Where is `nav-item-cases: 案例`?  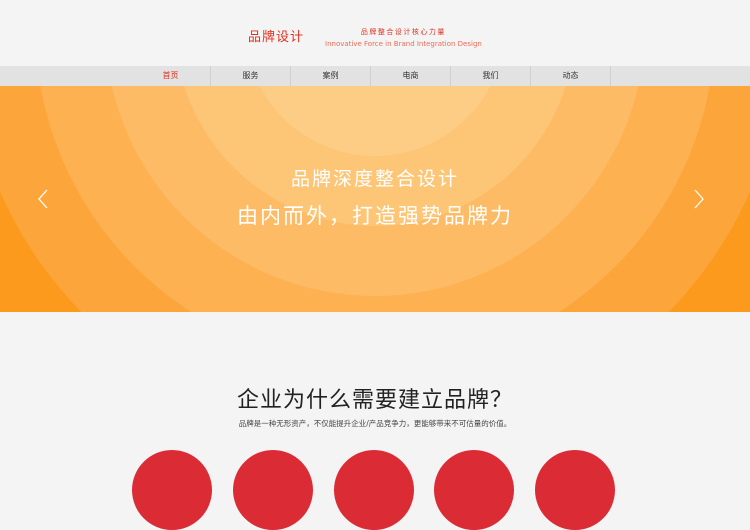 nav-item-cases: 案例 is located at coordinates (331, 76).